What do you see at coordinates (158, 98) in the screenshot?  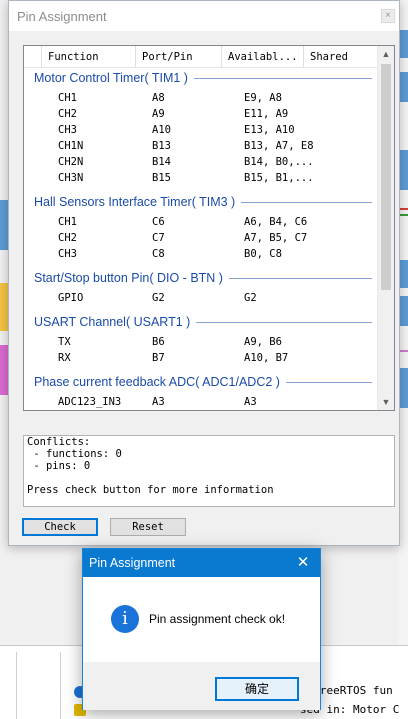 I see `port-pin-cell: A8` at bounding box center [158, 98].